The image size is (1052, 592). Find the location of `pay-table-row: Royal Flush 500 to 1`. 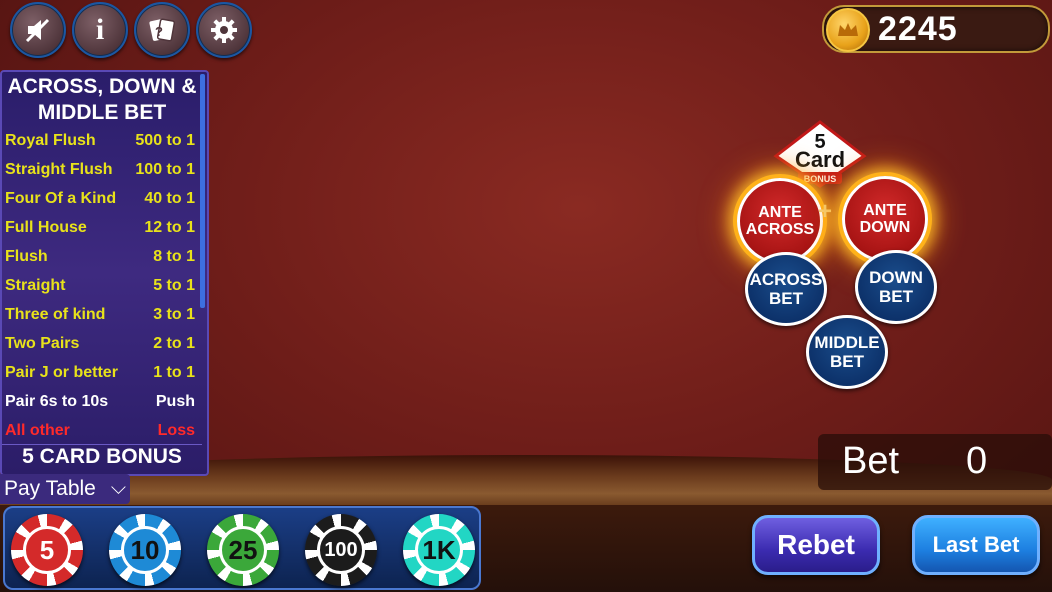

pay-table-row: Royal Flush 500 to 1 is located at coordinates (100, 140).